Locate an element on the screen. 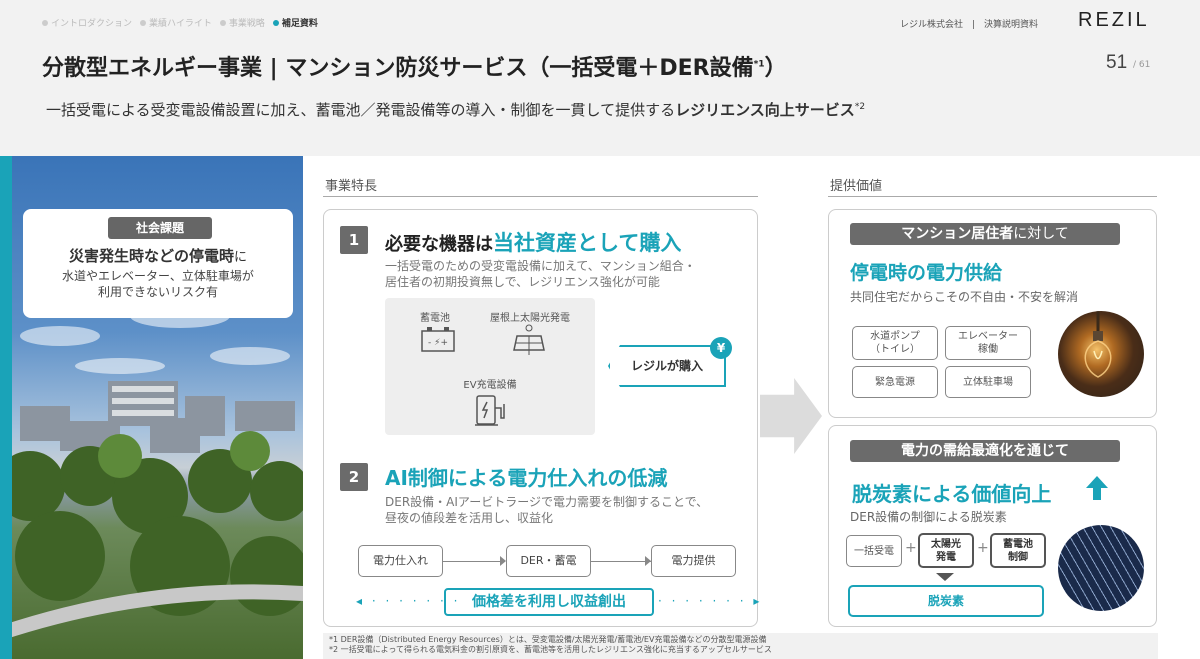 This screenshot has width=1200, height=659. social-issue-tag: 社会課題 is located at coordinates (160, 228).